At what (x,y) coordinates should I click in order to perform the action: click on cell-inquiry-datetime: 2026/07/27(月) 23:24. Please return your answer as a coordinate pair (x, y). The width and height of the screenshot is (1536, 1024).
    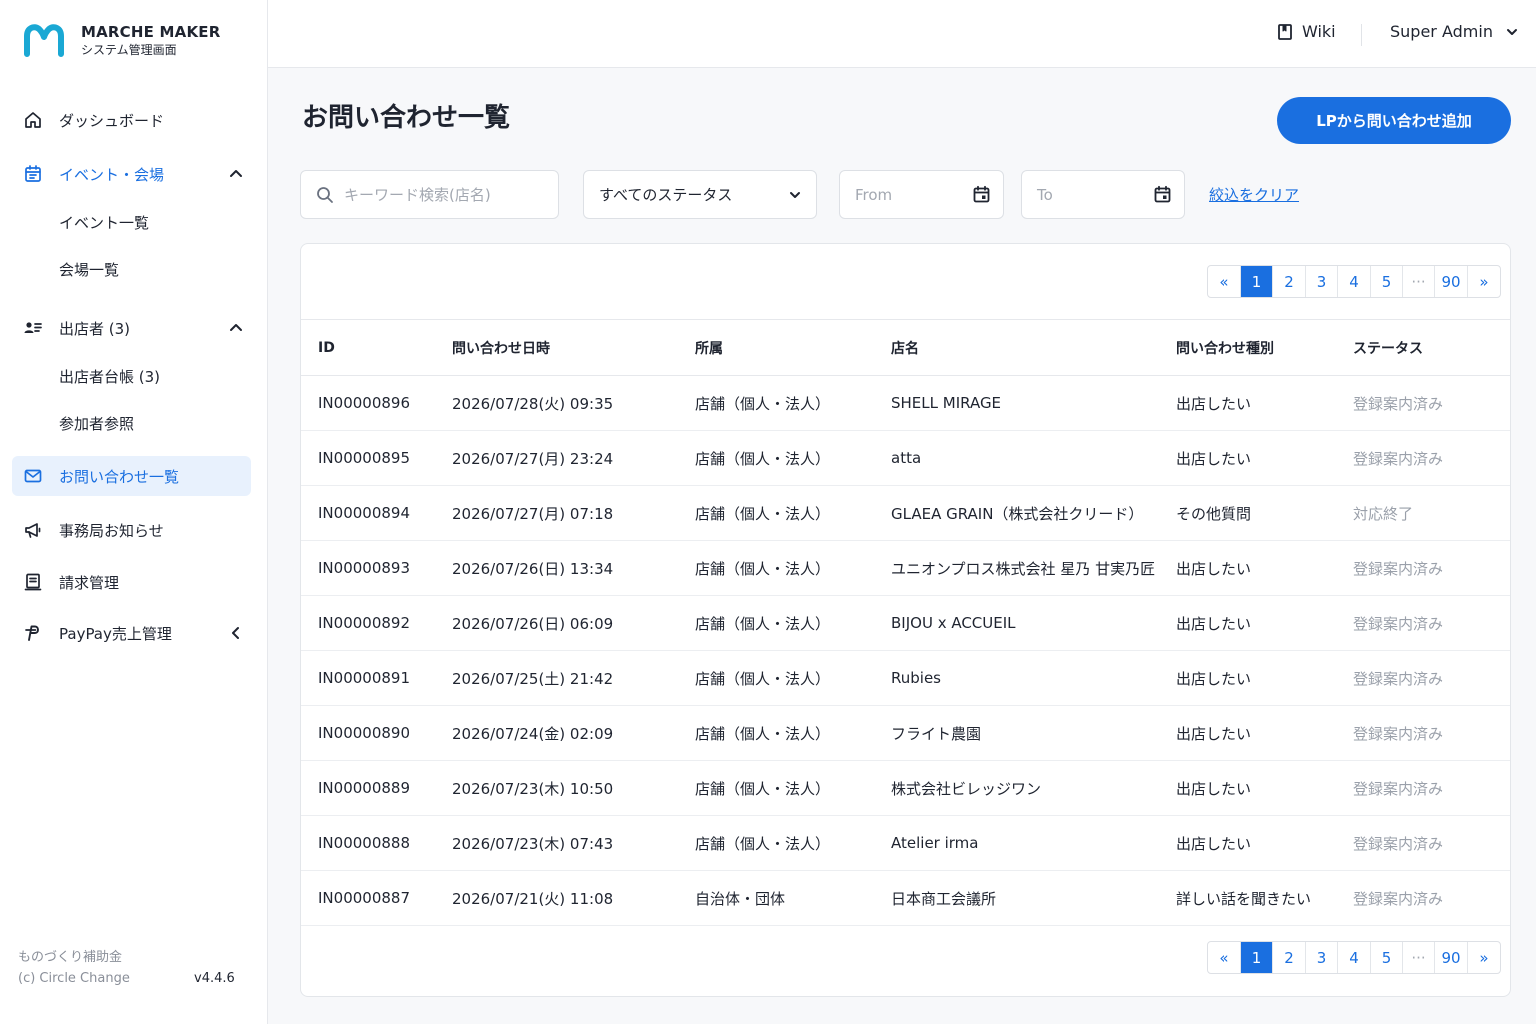
    Looking at the image, I should click on (573, 458).